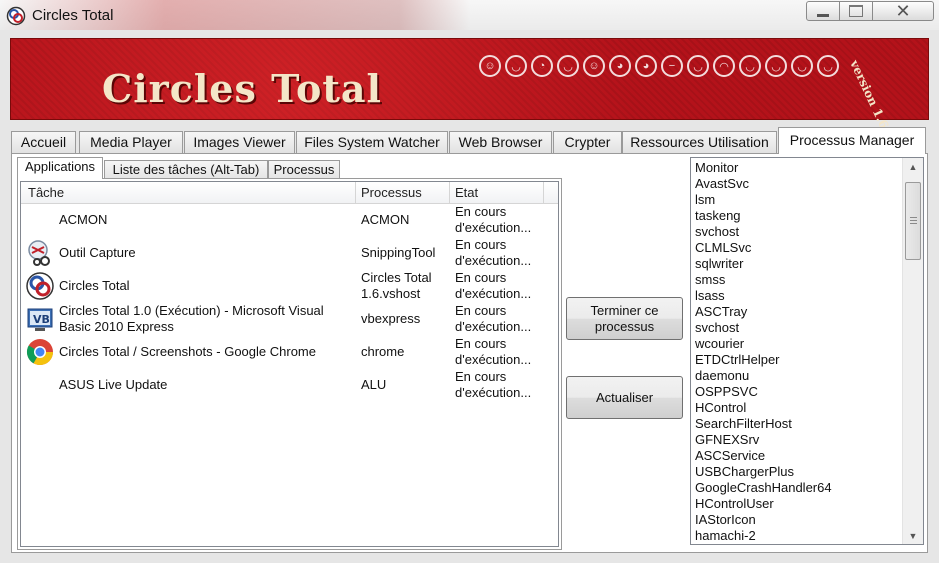 Image resolution: width=939 pixels, height=563 pixels. Describe the element at coordinates (710, 296) in the screenshot. I see `list-item: lsass` at that location.